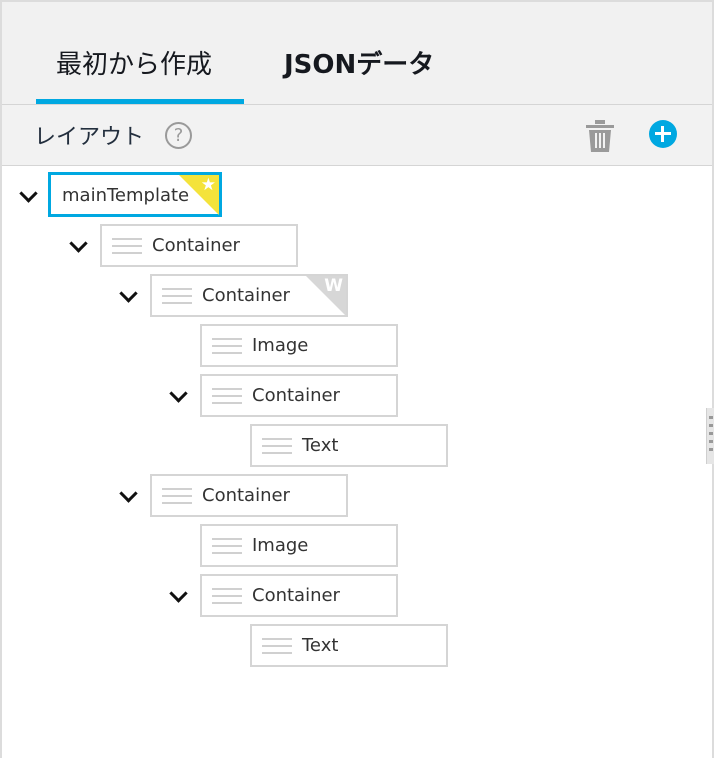 The width and height of the screenshot is (714, 758). What do you see at coordinates (710, 436) in the screenshot?
I see `panel-resize-grip` at bounding box center [710, 436].